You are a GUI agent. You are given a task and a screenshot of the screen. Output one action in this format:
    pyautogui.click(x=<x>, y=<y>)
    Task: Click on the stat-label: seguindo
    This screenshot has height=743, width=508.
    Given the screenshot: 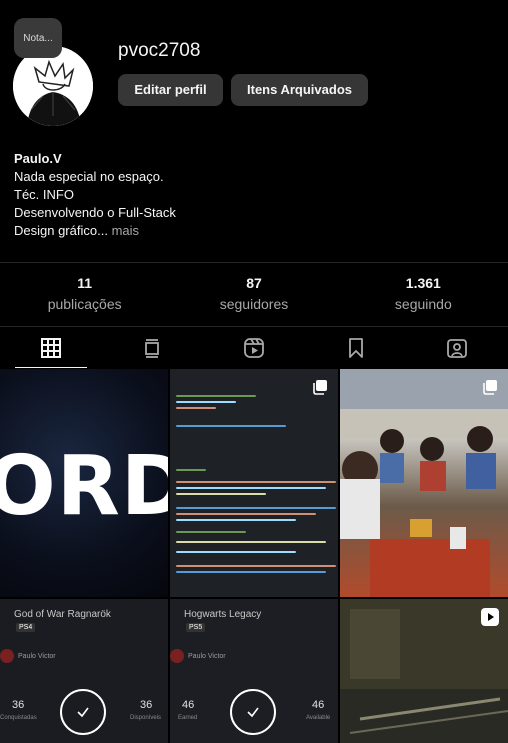 What is the action you would take?
    pyautogui.click(x=423, y=304)
    